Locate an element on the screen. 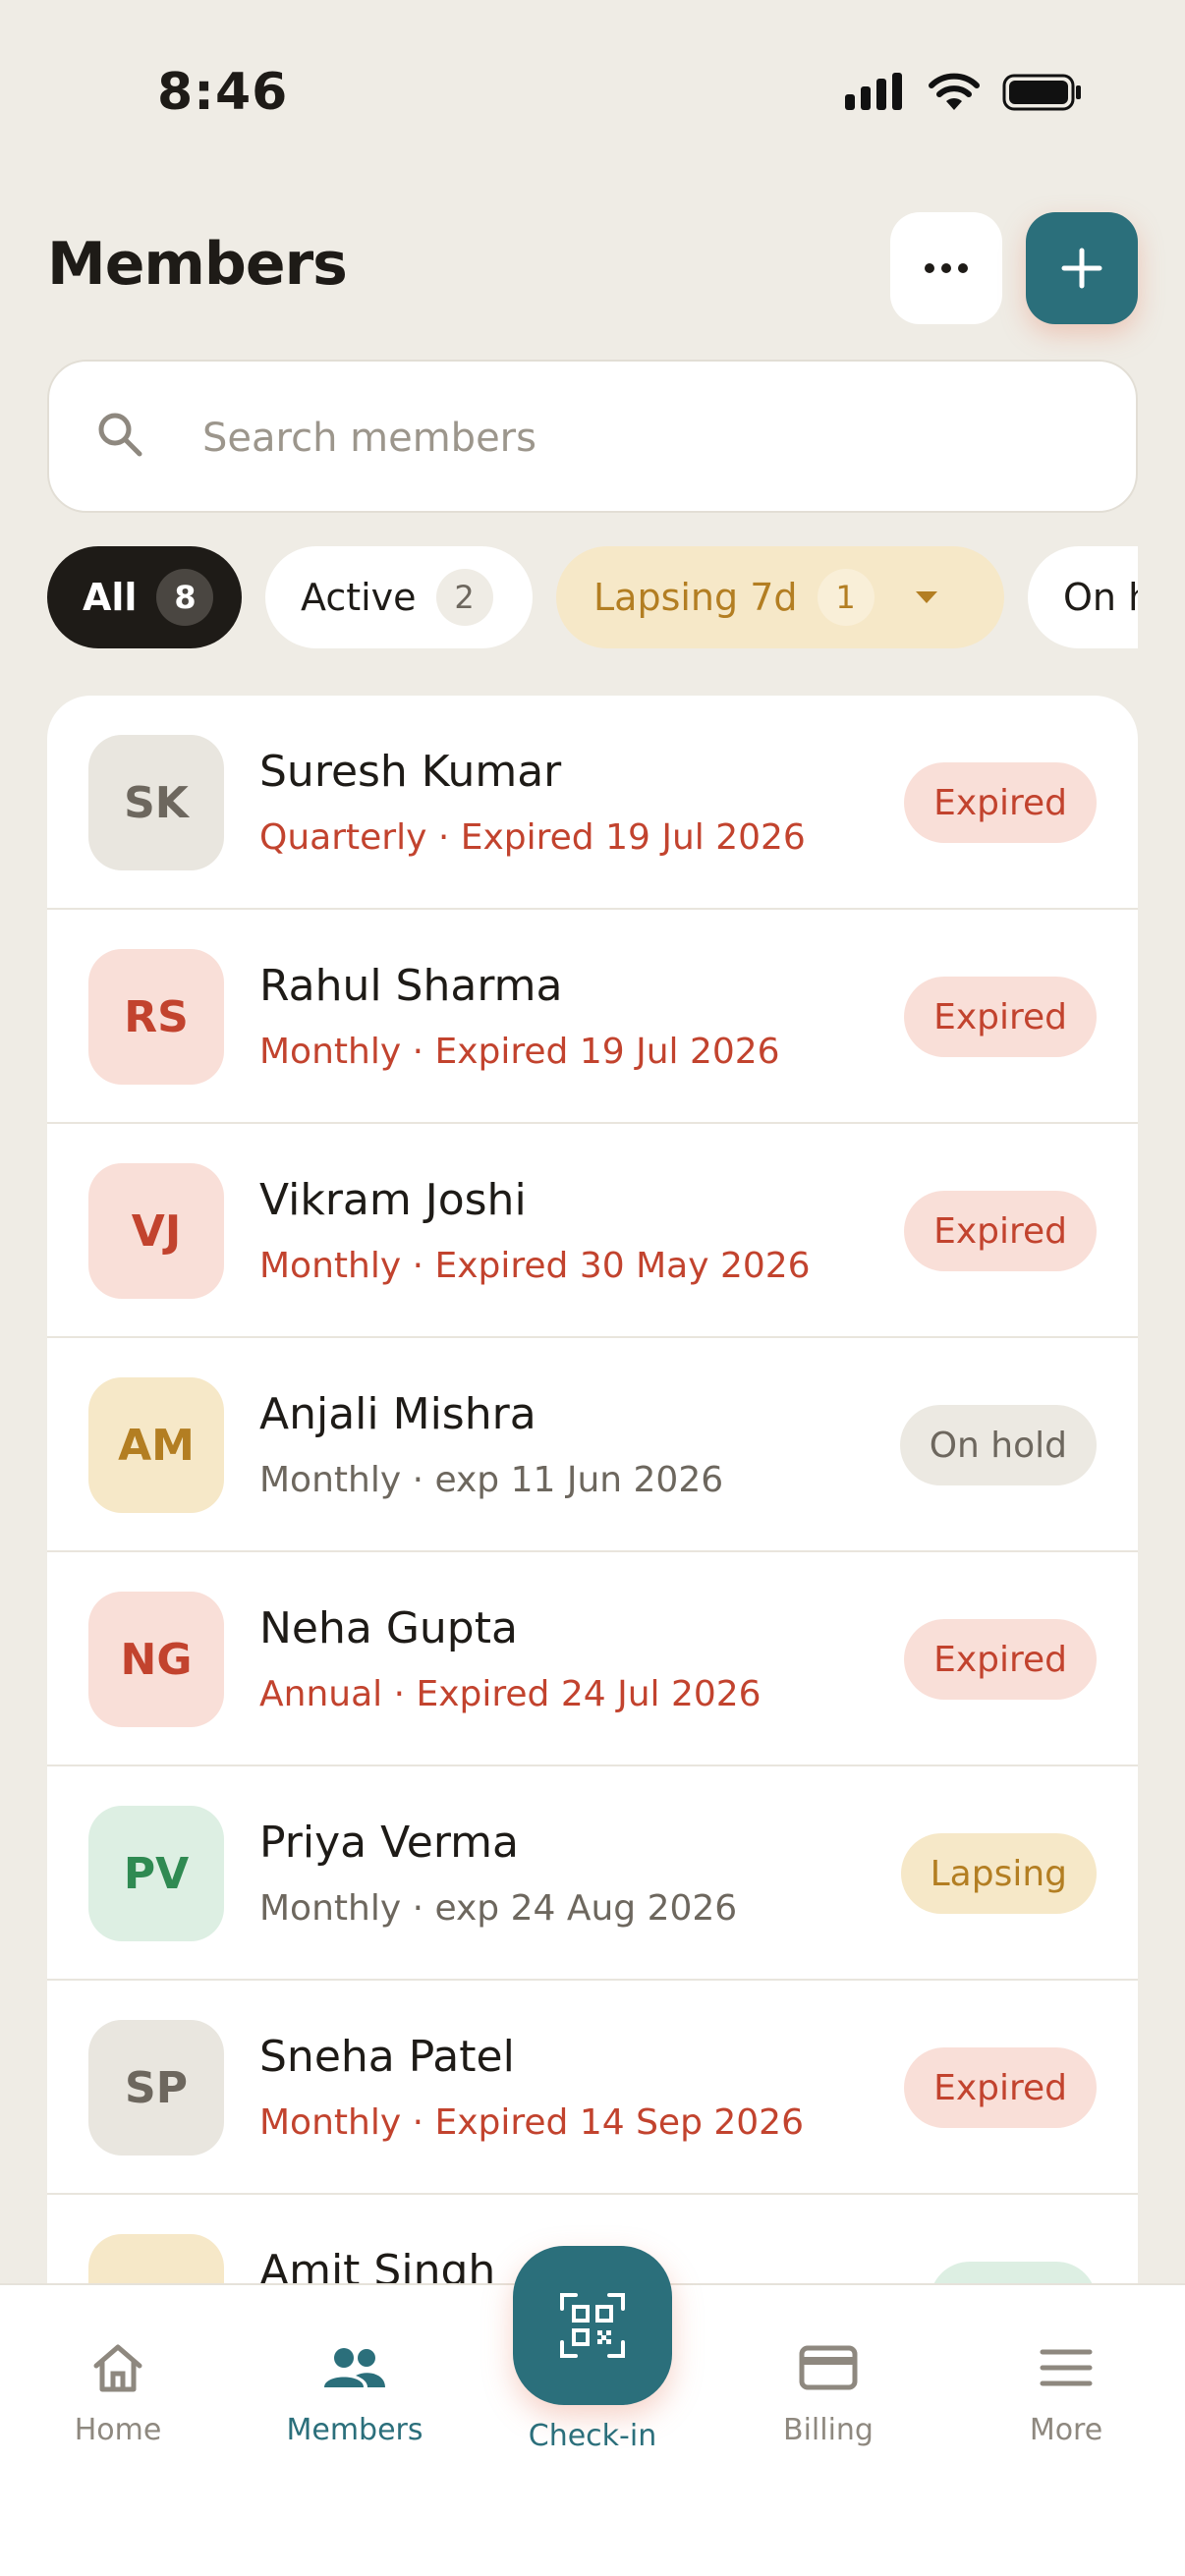  home-icon is located at coordinates (118, 2368).